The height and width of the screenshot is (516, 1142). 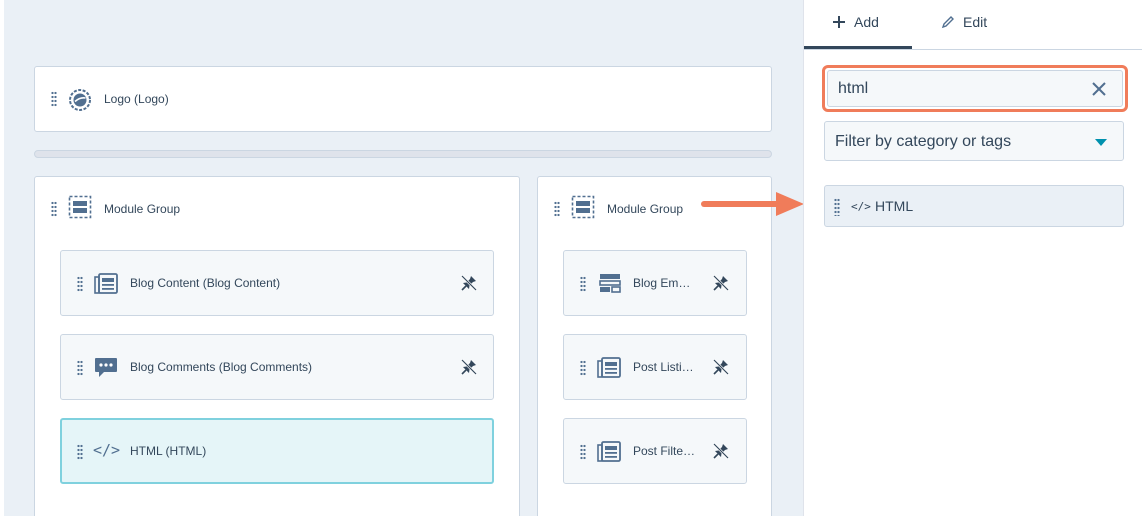 What do you see at coordinates (974, 206) in the screenshot?
I see `search-result-html: </> HTML` at bounding box center [974, 206].